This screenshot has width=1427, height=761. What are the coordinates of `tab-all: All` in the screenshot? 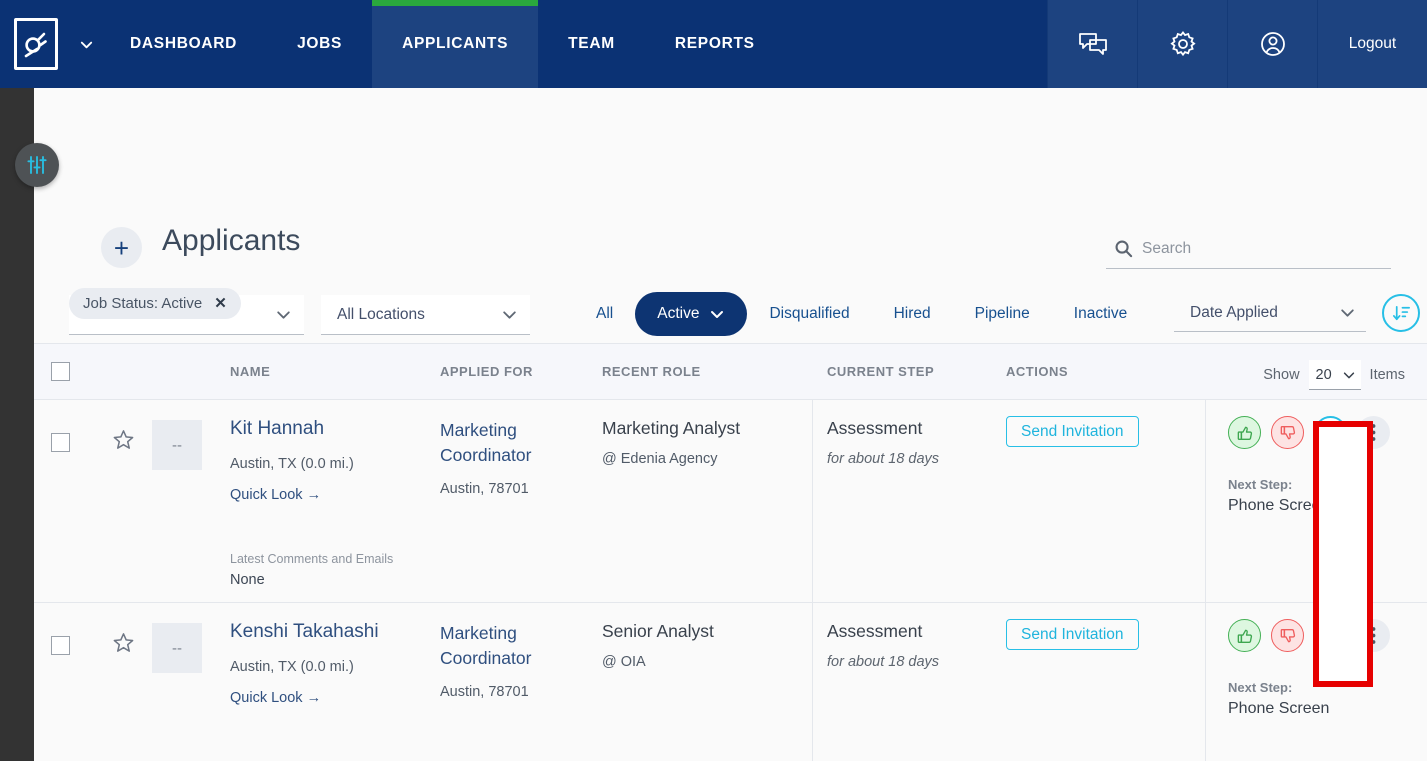 It's located at (604, 314).